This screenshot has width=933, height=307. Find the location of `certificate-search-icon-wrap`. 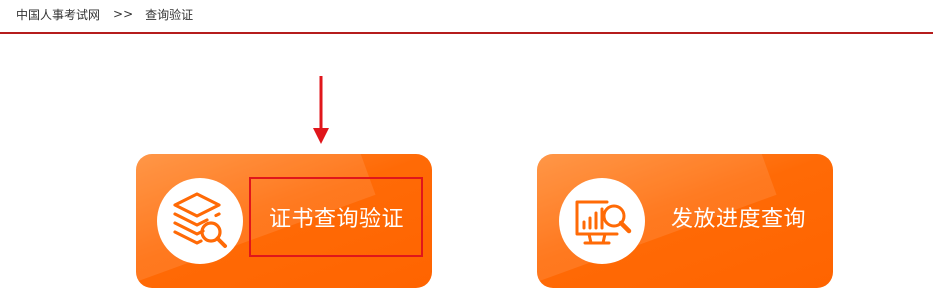

certificate-search-icon-wrap is located at coordinates (200, 221).